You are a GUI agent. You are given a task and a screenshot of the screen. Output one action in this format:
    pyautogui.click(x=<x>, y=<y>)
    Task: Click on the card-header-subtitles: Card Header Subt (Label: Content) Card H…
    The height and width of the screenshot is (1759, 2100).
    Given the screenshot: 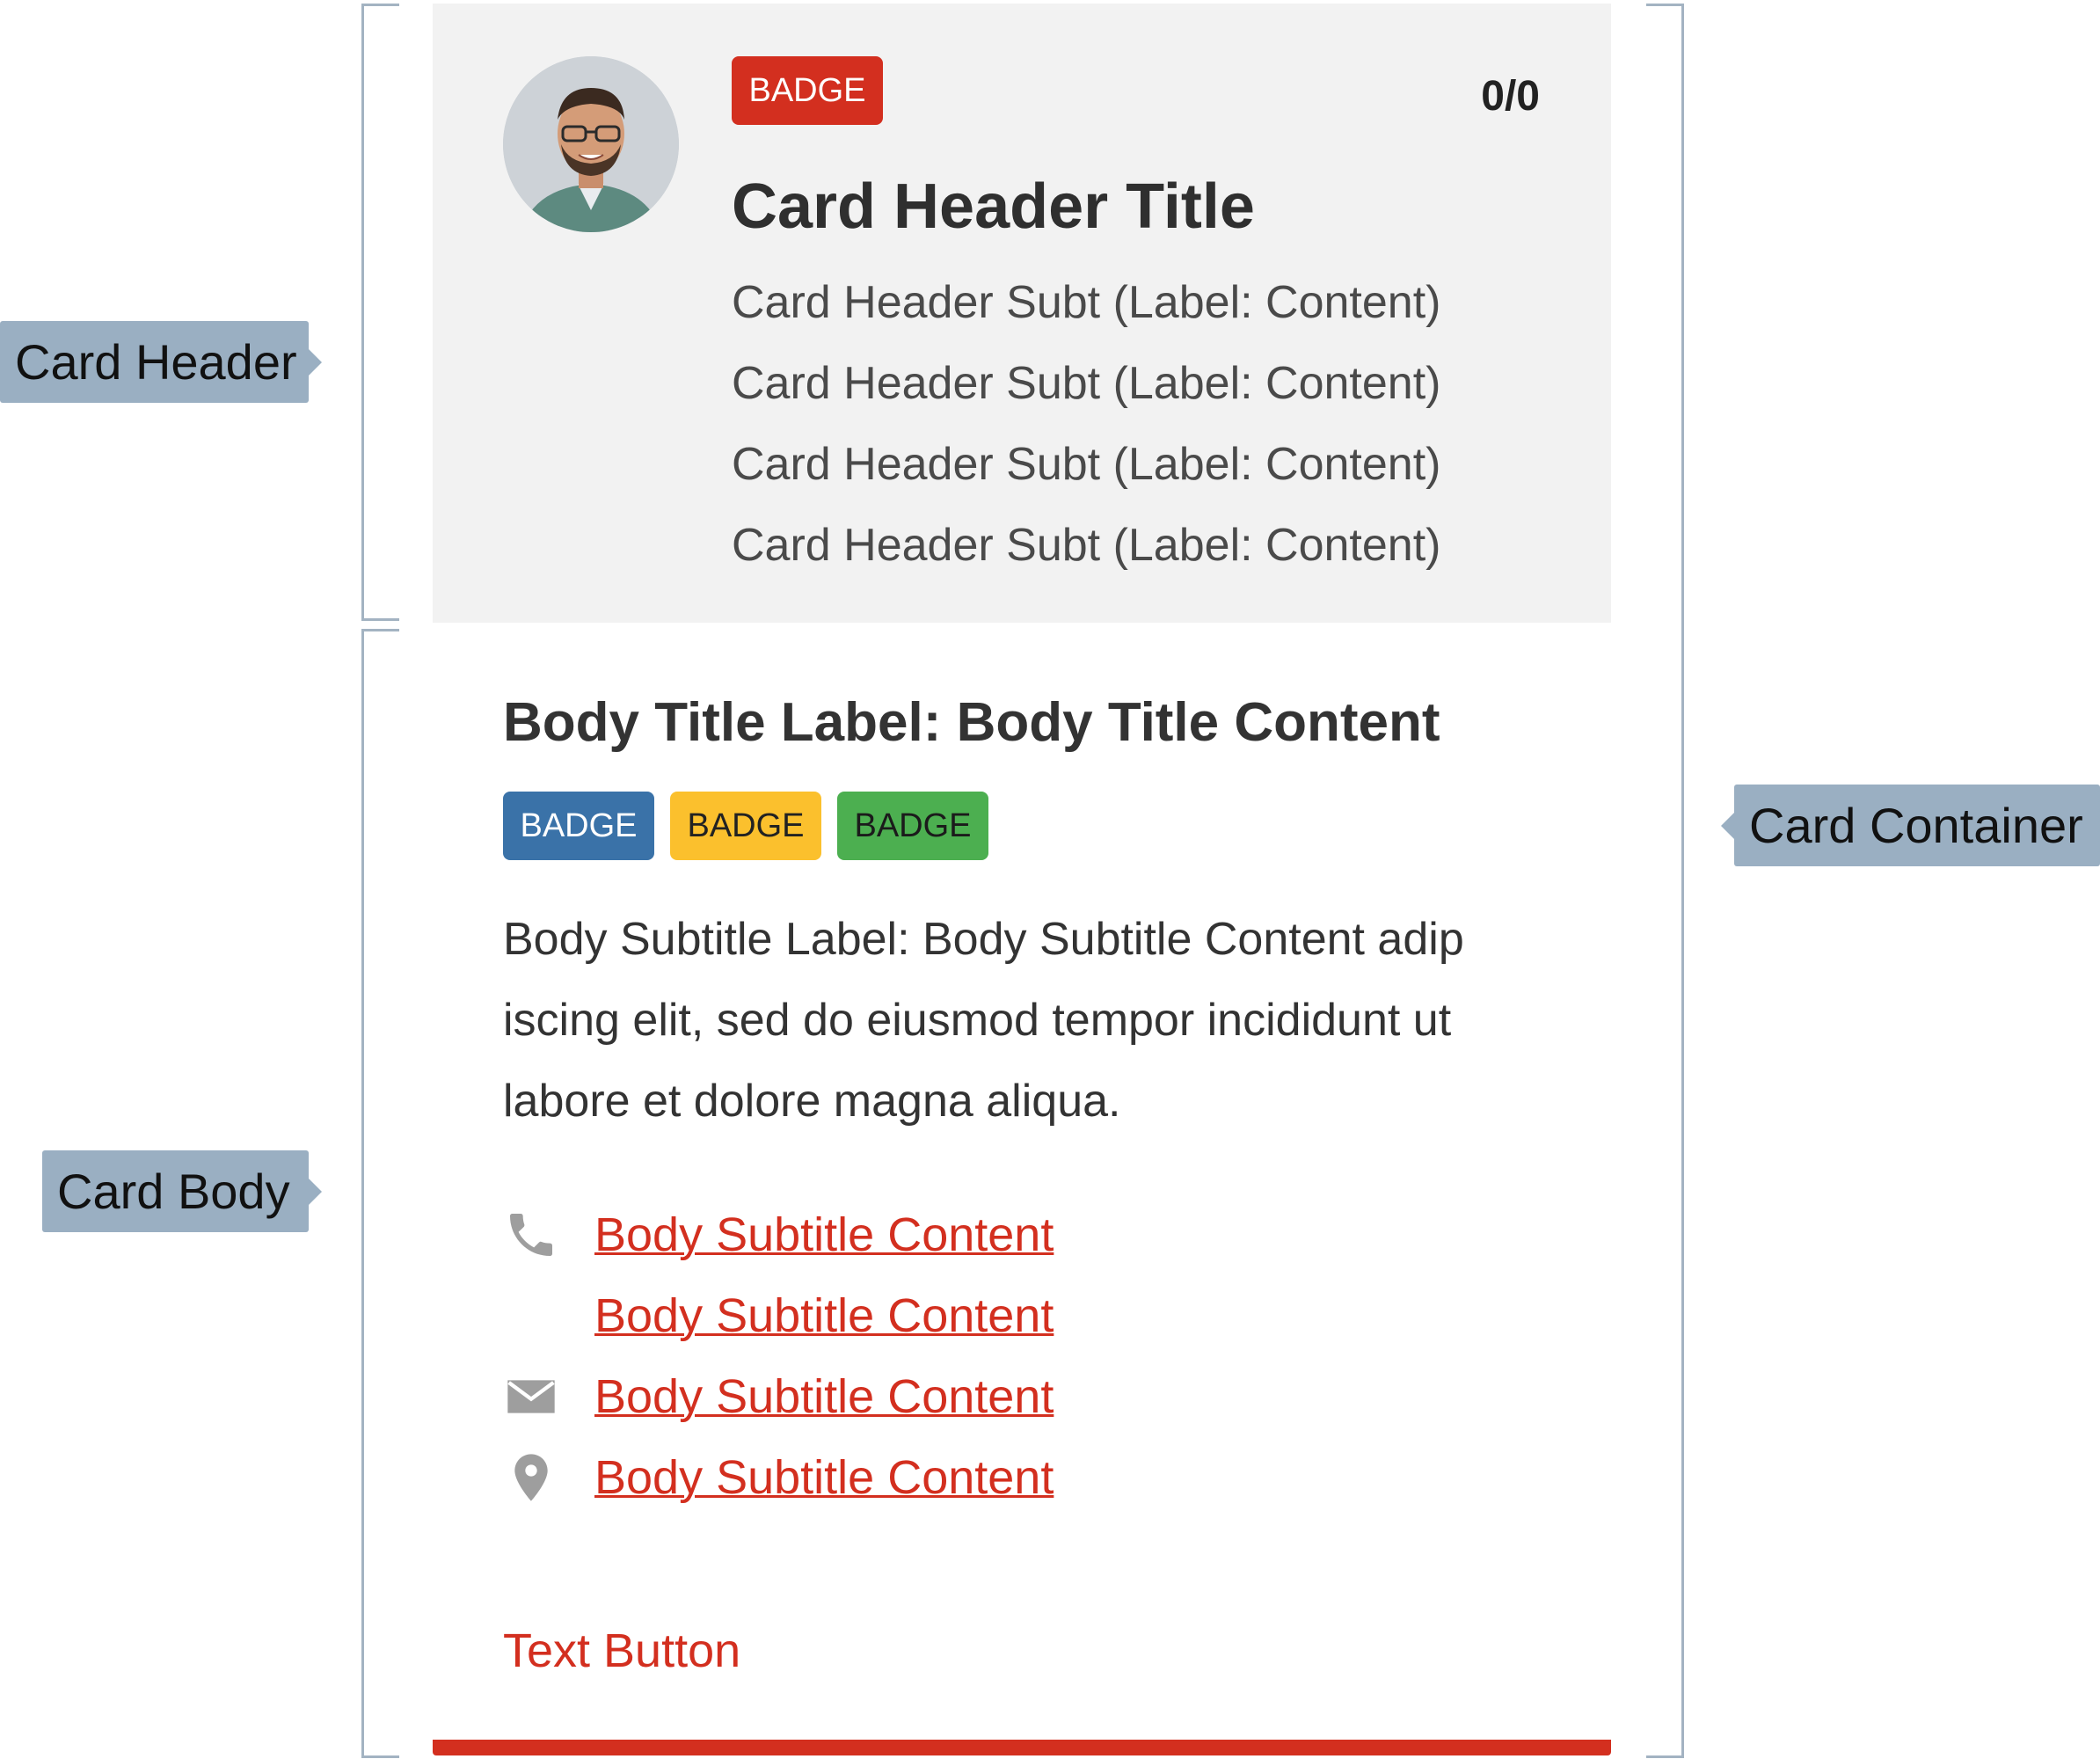 What is the action you would take?
    pyautogui.click(x=1086, y=424)
    